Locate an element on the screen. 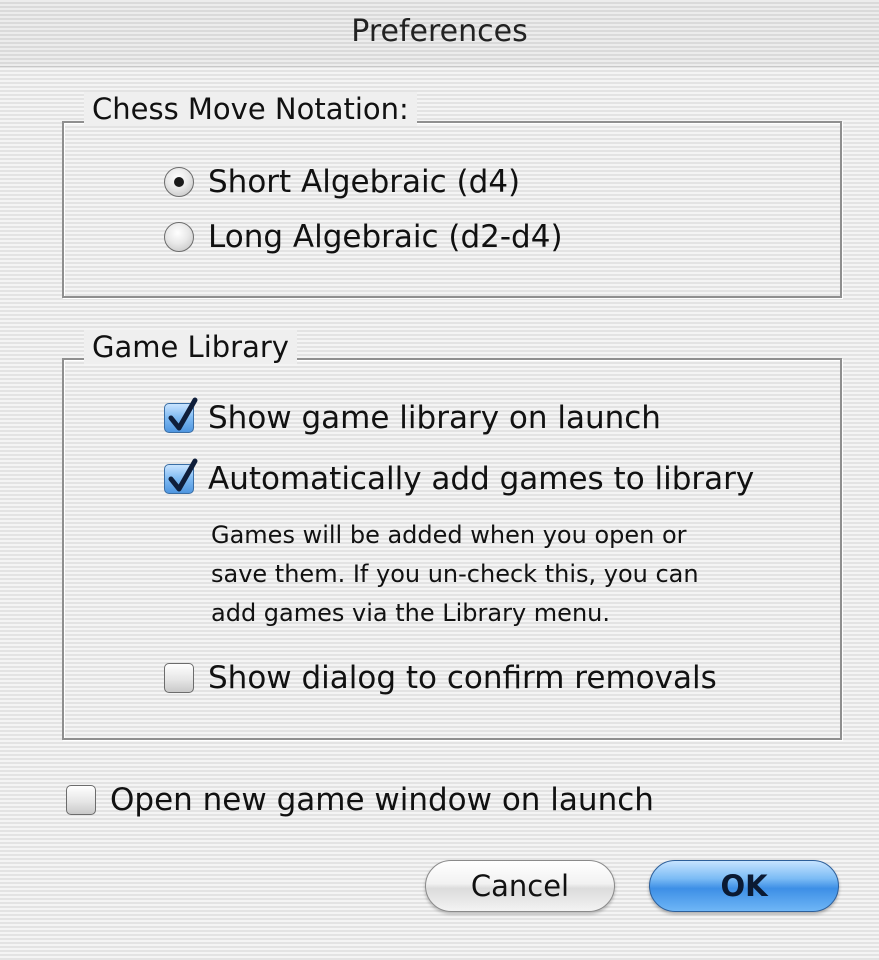 The image size is (879, 960). auto-add-games-row: Automatically add games to library is located at coordinates (459, 477).